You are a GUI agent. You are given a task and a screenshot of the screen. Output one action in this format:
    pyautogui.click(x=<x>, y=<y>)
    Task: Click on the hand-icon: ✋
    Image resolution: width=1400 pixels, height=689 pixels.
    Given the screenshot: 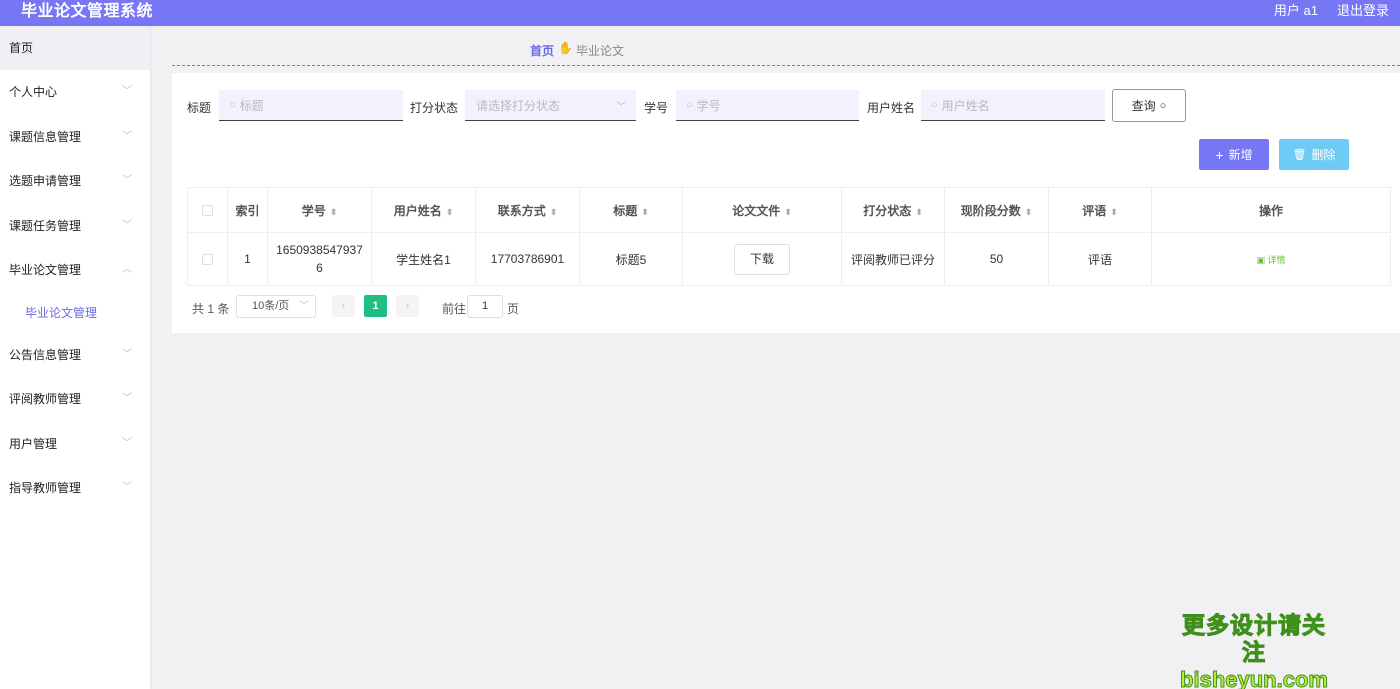 What is the action you would take?
    pyautogui.click(x=565, y=48)
    